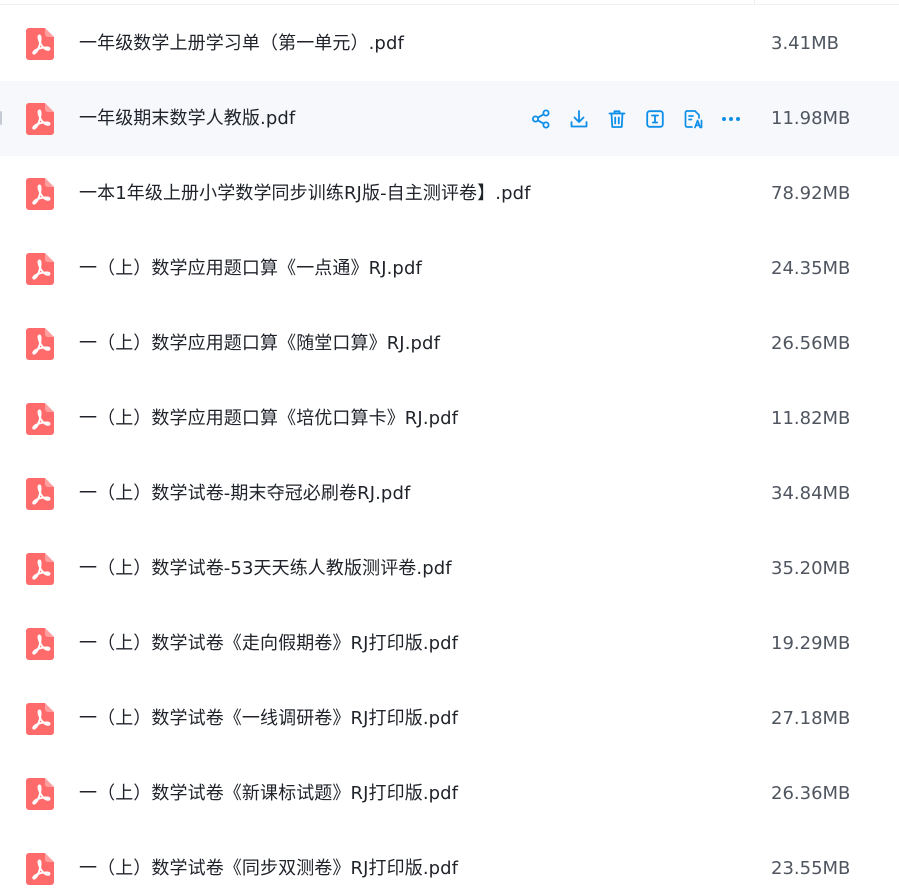 Image resolution: width=899 pixels, height=896 pixels. Describe the element at coordinates (811, 718) in the screenshot. I see `file-size: 27.18MB` at that location.